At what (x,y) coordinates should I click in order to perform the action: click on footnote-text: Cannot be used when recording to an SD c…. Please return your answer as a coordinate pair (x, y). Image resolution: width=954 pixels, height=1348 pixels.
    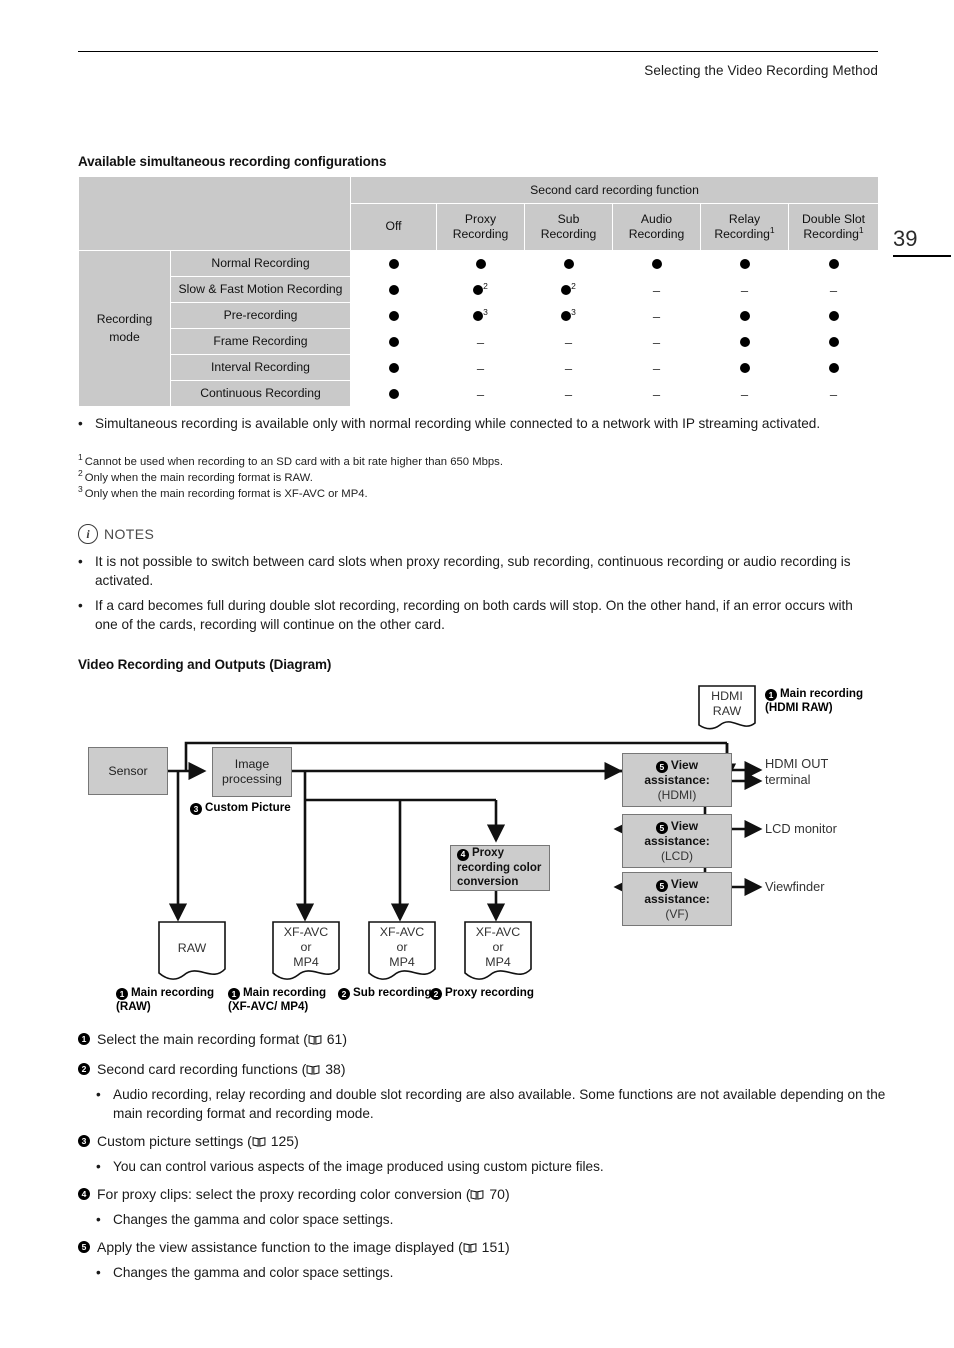
    Looking at the image, I should click on (293, 462).